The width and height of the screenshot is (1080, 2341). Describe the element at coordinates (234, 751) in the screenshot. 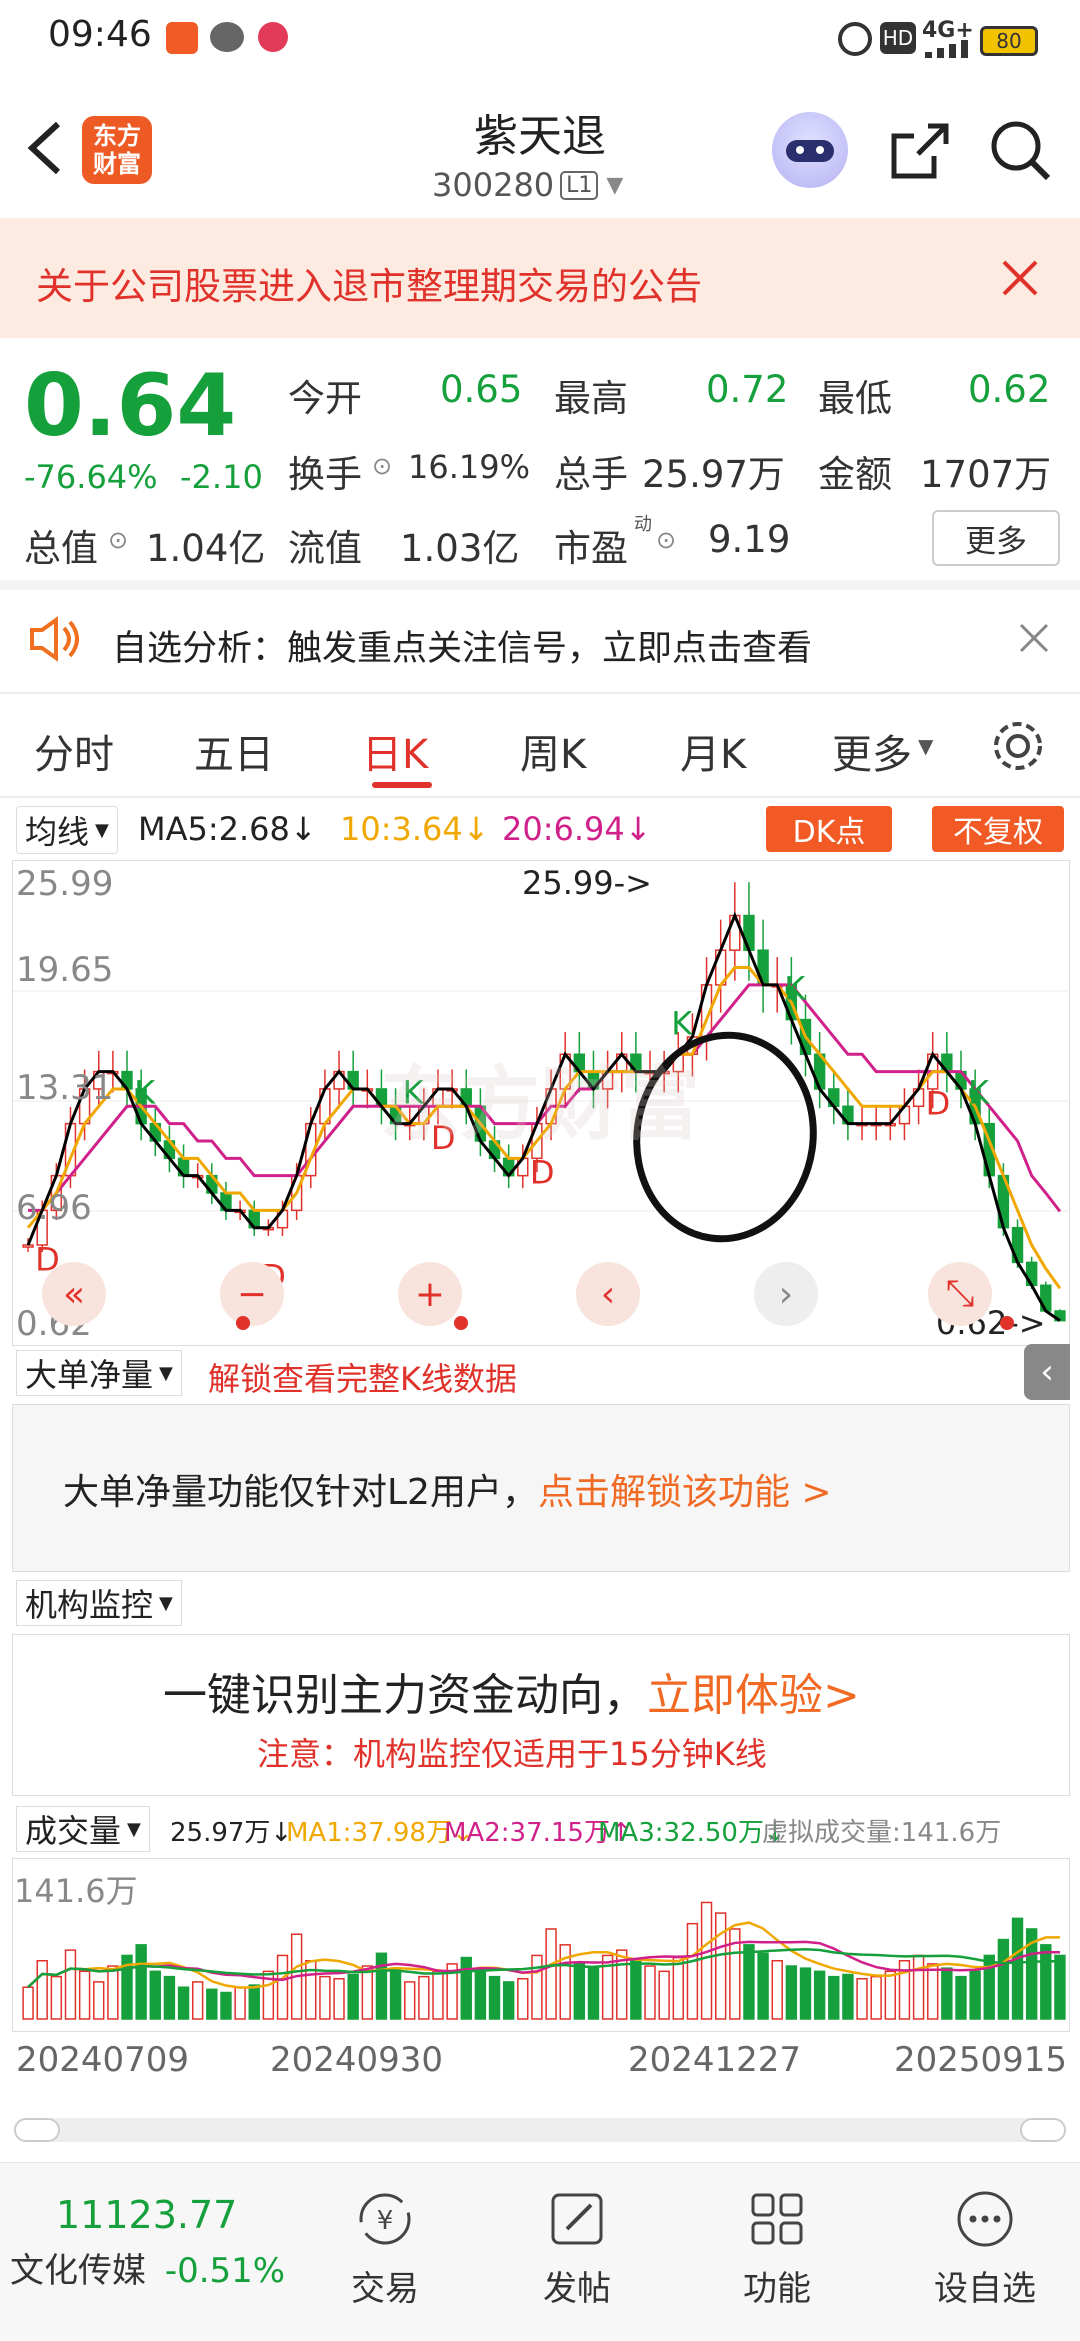

I see `tab-five-day: 五日` at that location.